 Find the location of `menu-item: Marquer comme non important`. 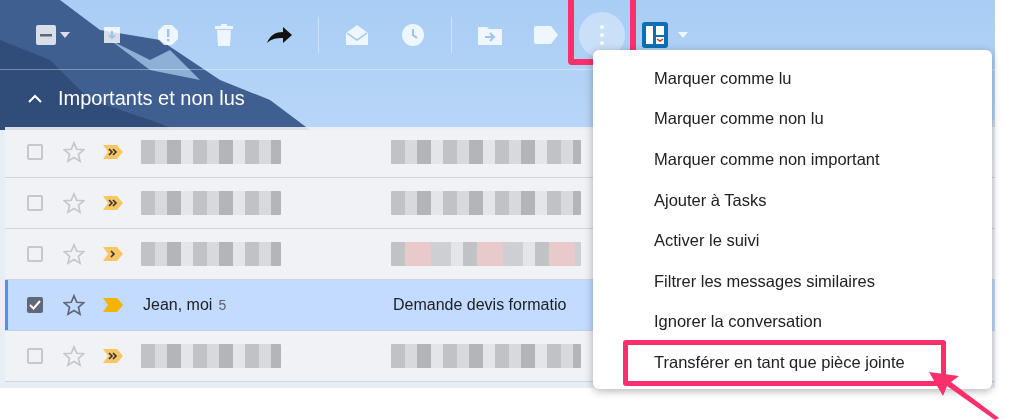

menu-item: Marquer comme non important is located at coordinates (767, 159).